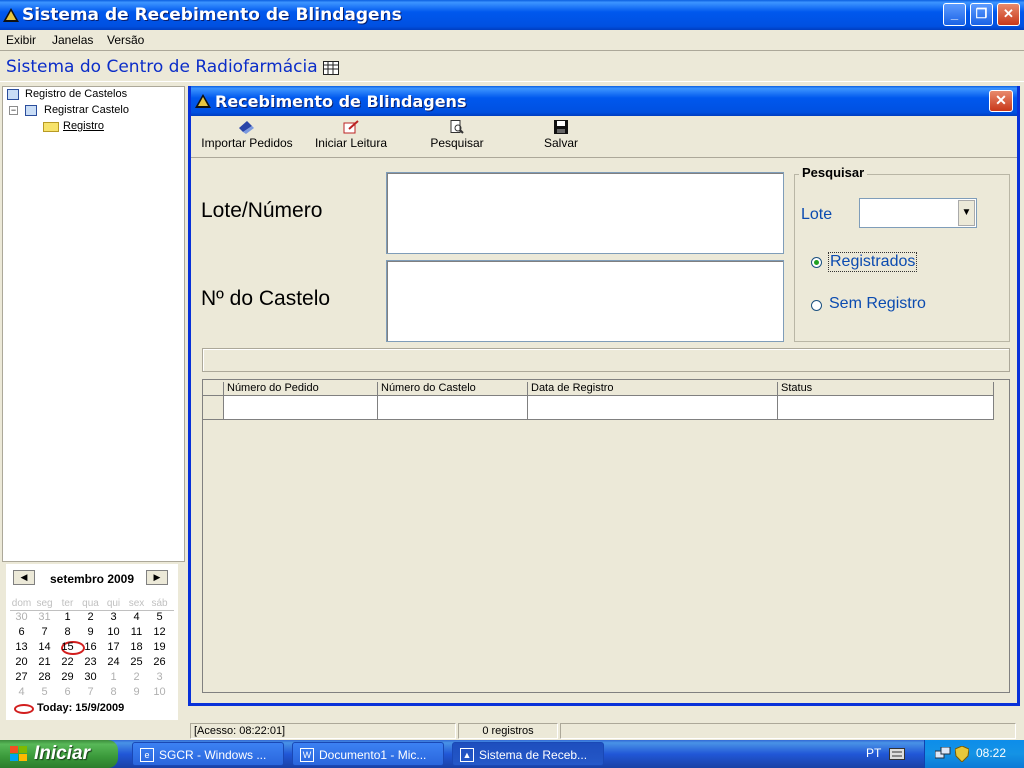 The image size is (1024, 768). Describe the element at coordinates (21, 677) in the screenshot. I see `calendar-day: 27` at that location.